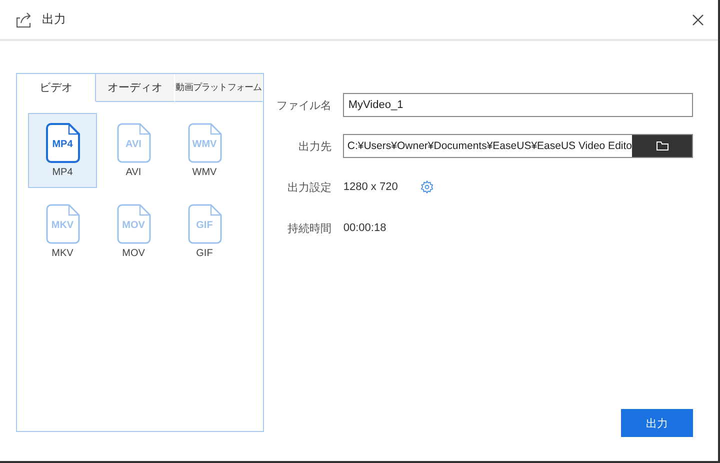  Describe the element at coordinates (219, 88) in the screenshot. I see `format-tab: 動画プラットフォーム` at that location.